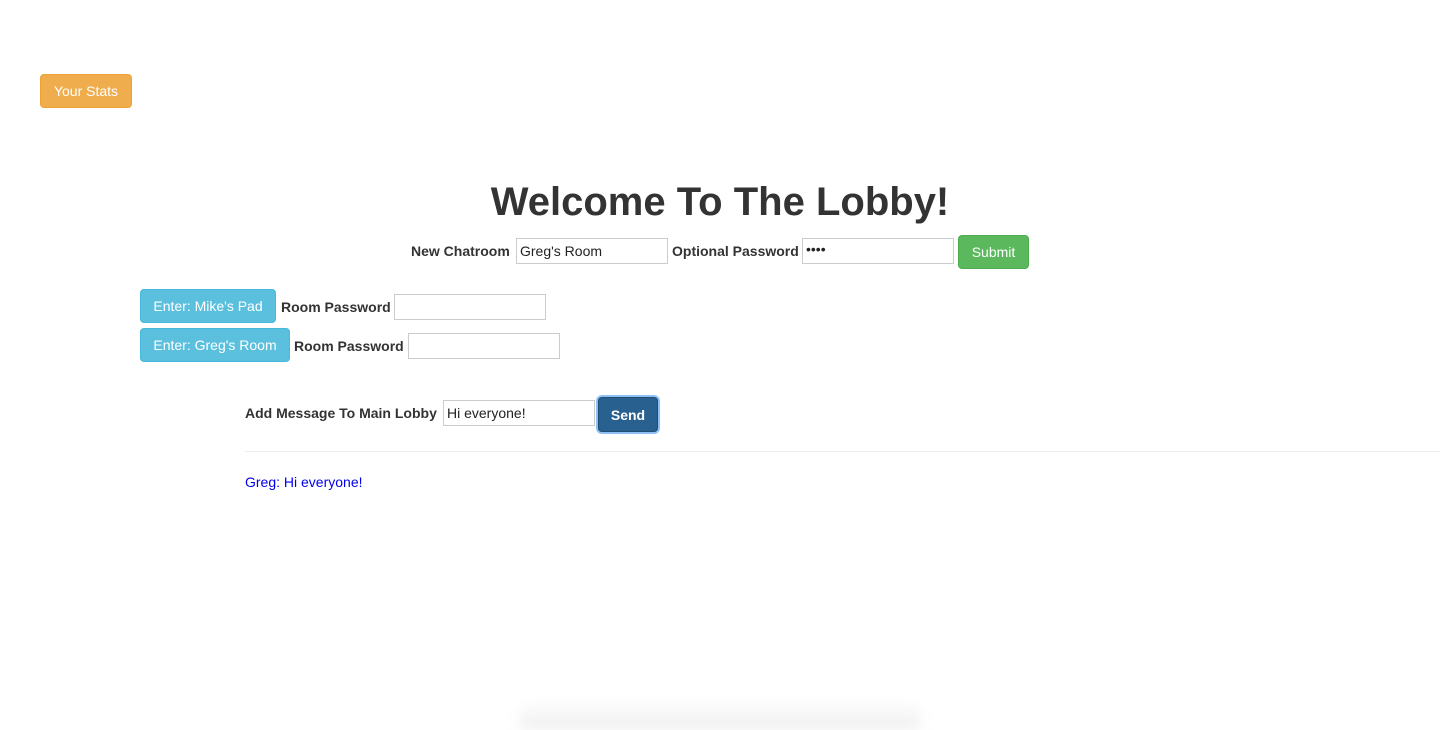 This screenshot has height=730, width=1440. What do you see at coordinates (628, 414) in the screenshot?
I see `send-button: Send` at bounding box center [628, 414].